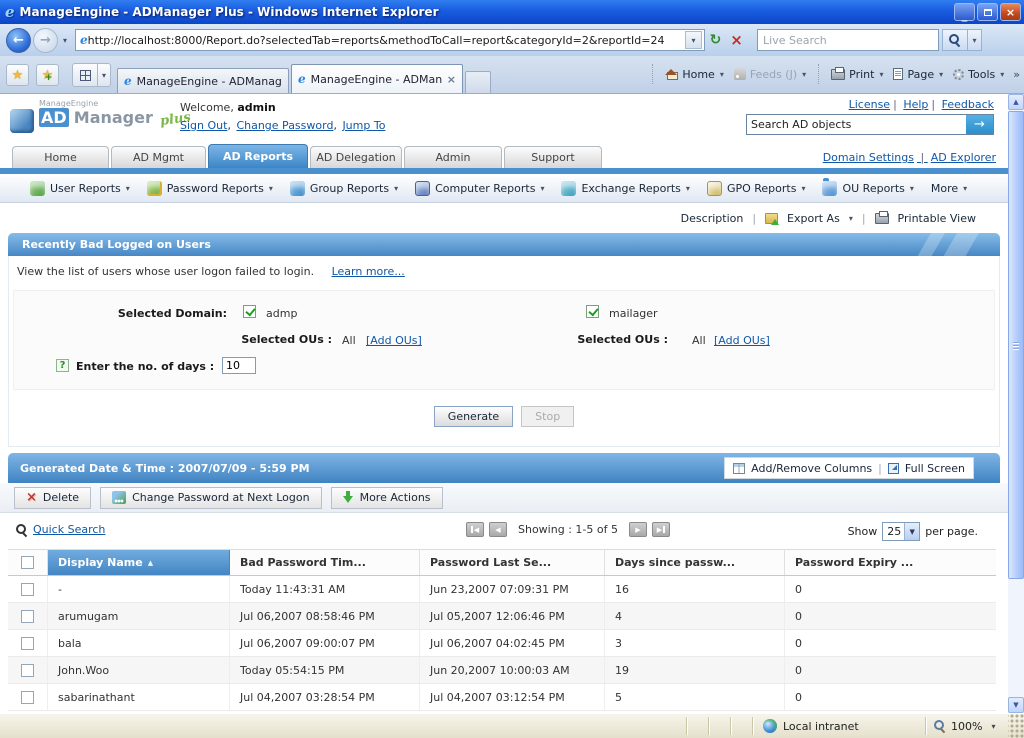 Image resolution: width=1024 pixels, height=738 pixels. I want to click on export-as-button: Export As, so click(813, 218).